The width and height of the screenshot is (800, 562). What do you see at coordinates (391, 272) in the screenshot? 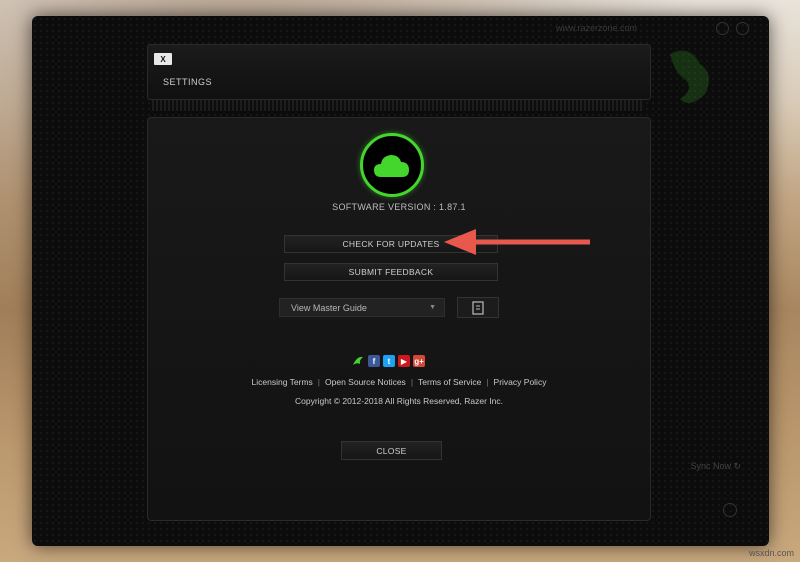
I see `submit-feedback-button: SUBMIT FEEDBACK` at bounding box center [391, 272].